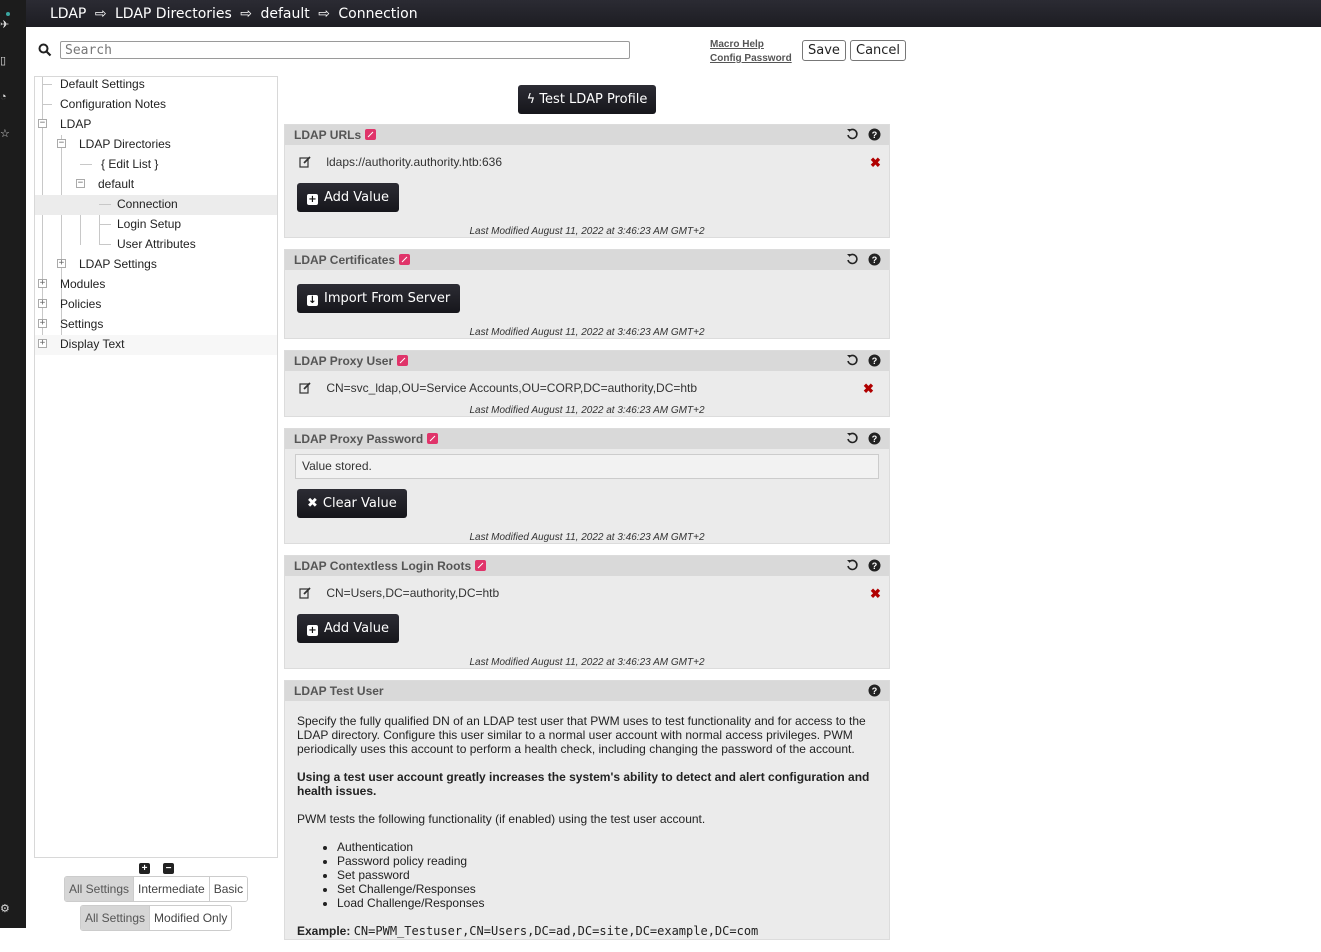 This screenshot has height=952, width=1321. Describe the element at coordinates (156, 105) in the screenshot. I see `tree-item-configuration-notes: Configuration Notes` at that location.